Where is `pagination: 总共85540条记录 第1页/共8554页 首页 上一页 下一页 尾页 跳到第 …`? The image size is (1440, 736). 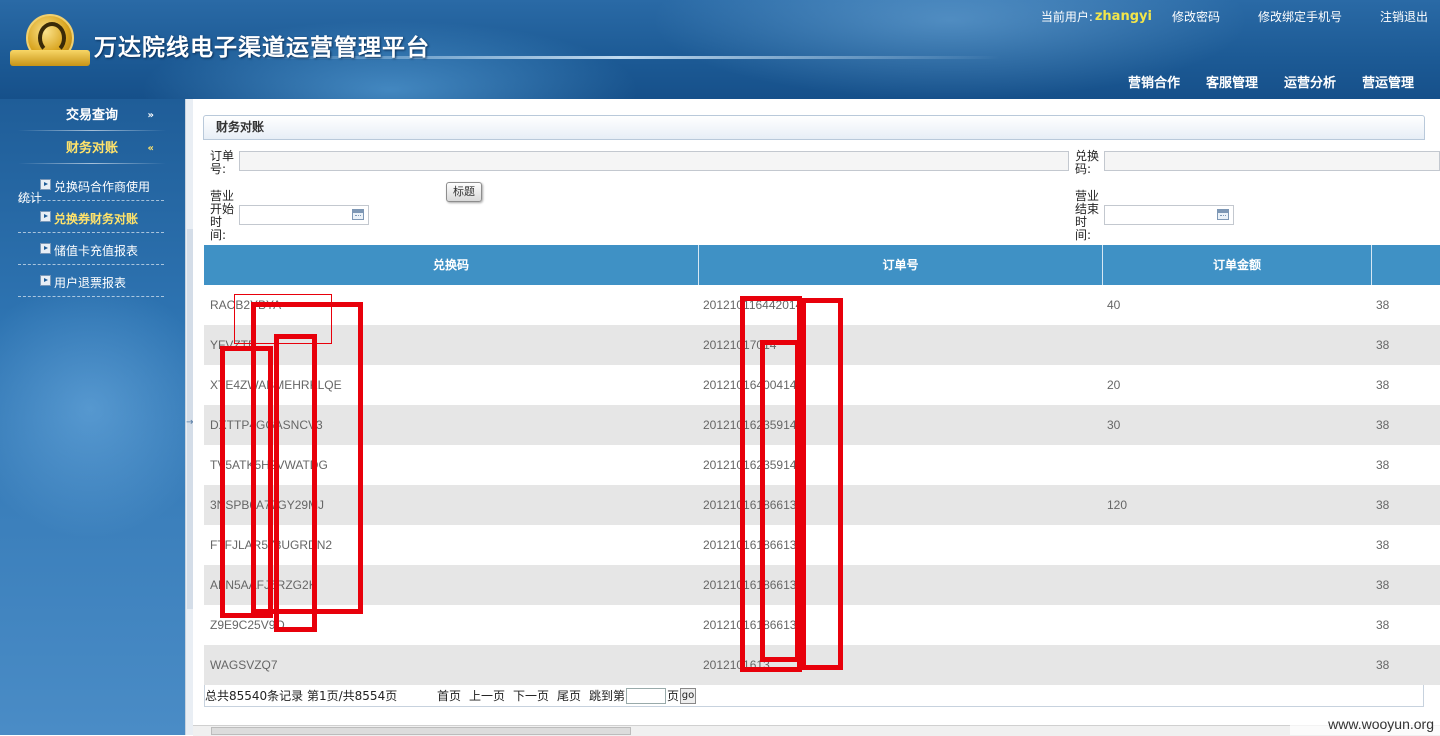 pagination: 总共85540条记录 第1页/共8554页 首页 上一页 下一页 尾页 跳到第 … is located at coordinates (814, 696).